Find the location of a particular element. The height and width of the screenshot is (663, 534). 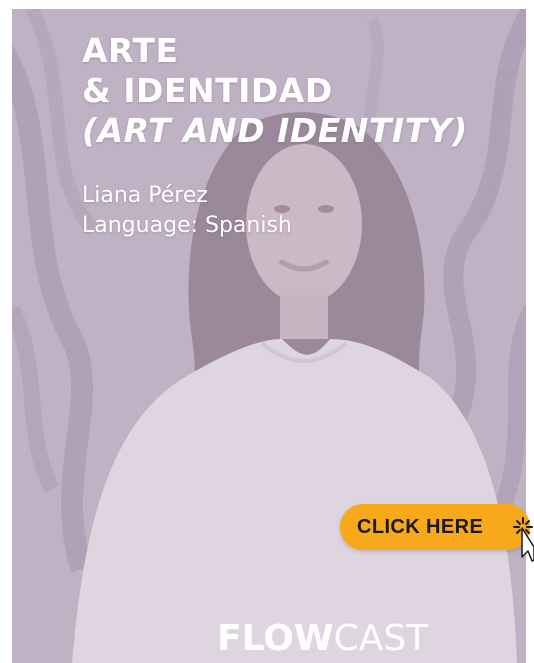

logo-part-flow: FLOW is located at coordinates (275, 638).